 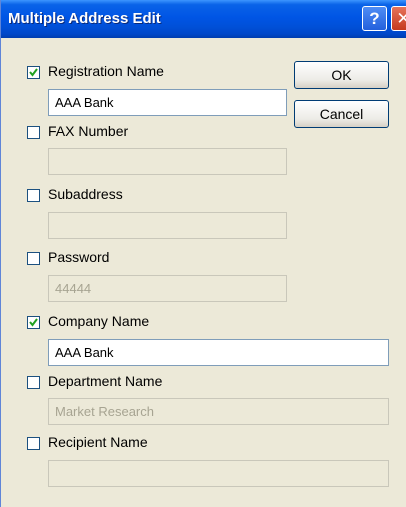 What do you see at coordinates (105, 381) in the screenshot?
I see `department-name-label: Department Name` at bounding box center [105, 381].